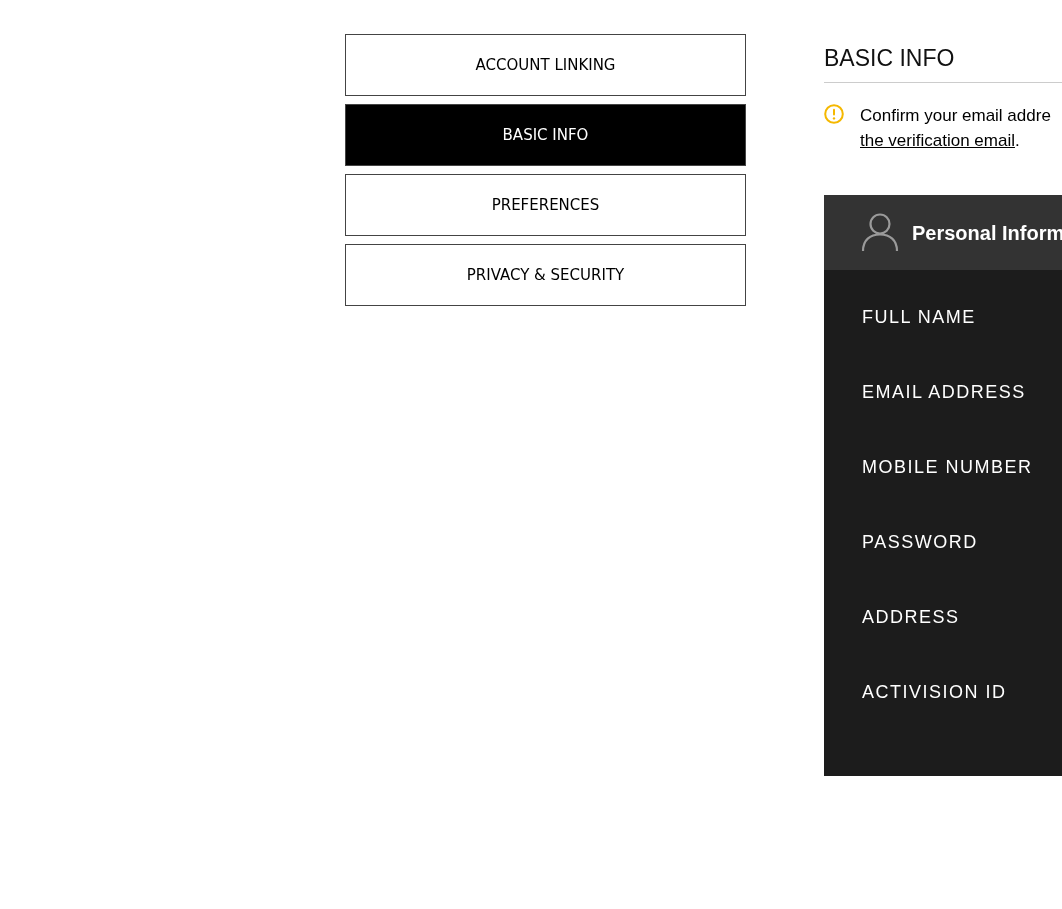 This screenshot has height=909, width=1062. Describe the element at coordinates (545, 275) in the screenshot. I see `nav-tab: PRIVACY & SECURITY` at that location.